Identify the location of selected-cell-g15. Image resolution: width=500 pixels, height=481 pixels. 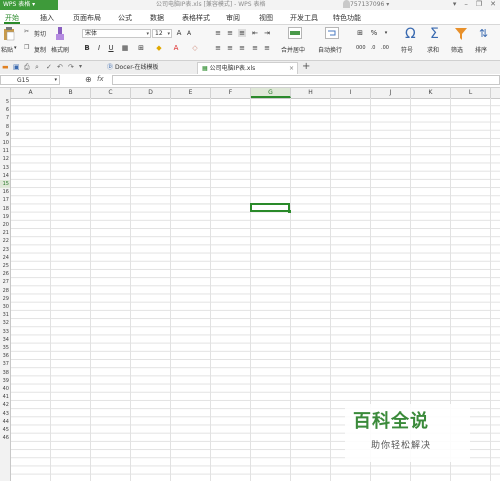
(270, 208).